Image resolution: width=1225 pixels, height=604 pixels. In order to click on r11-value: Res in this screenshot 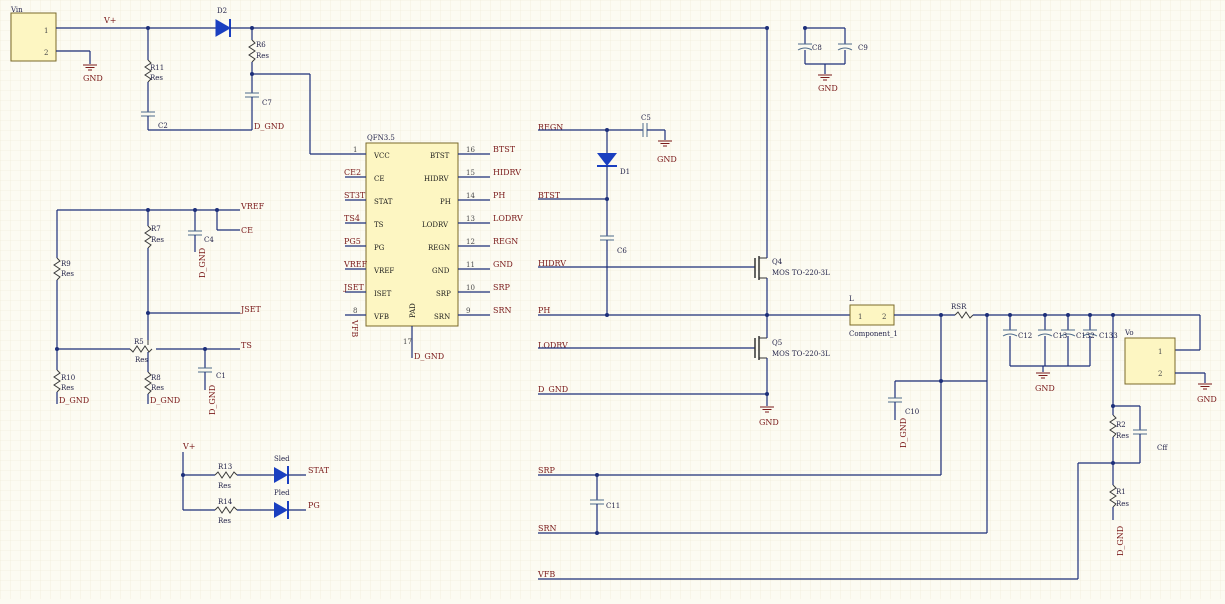, I will do `click(156, 78)`.